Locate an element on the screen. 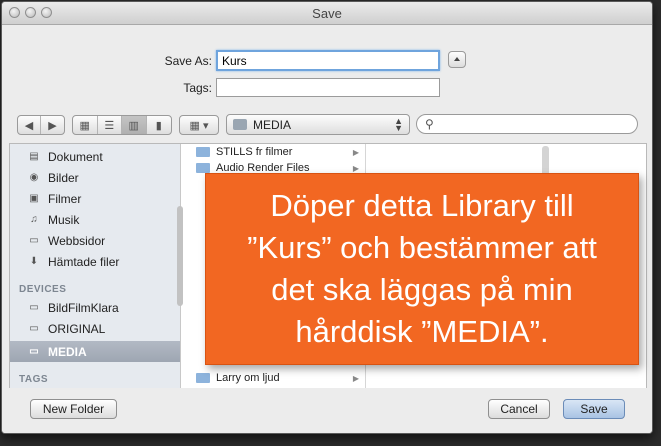  cancel-button: Cancel is located at coordinates (519, 409).